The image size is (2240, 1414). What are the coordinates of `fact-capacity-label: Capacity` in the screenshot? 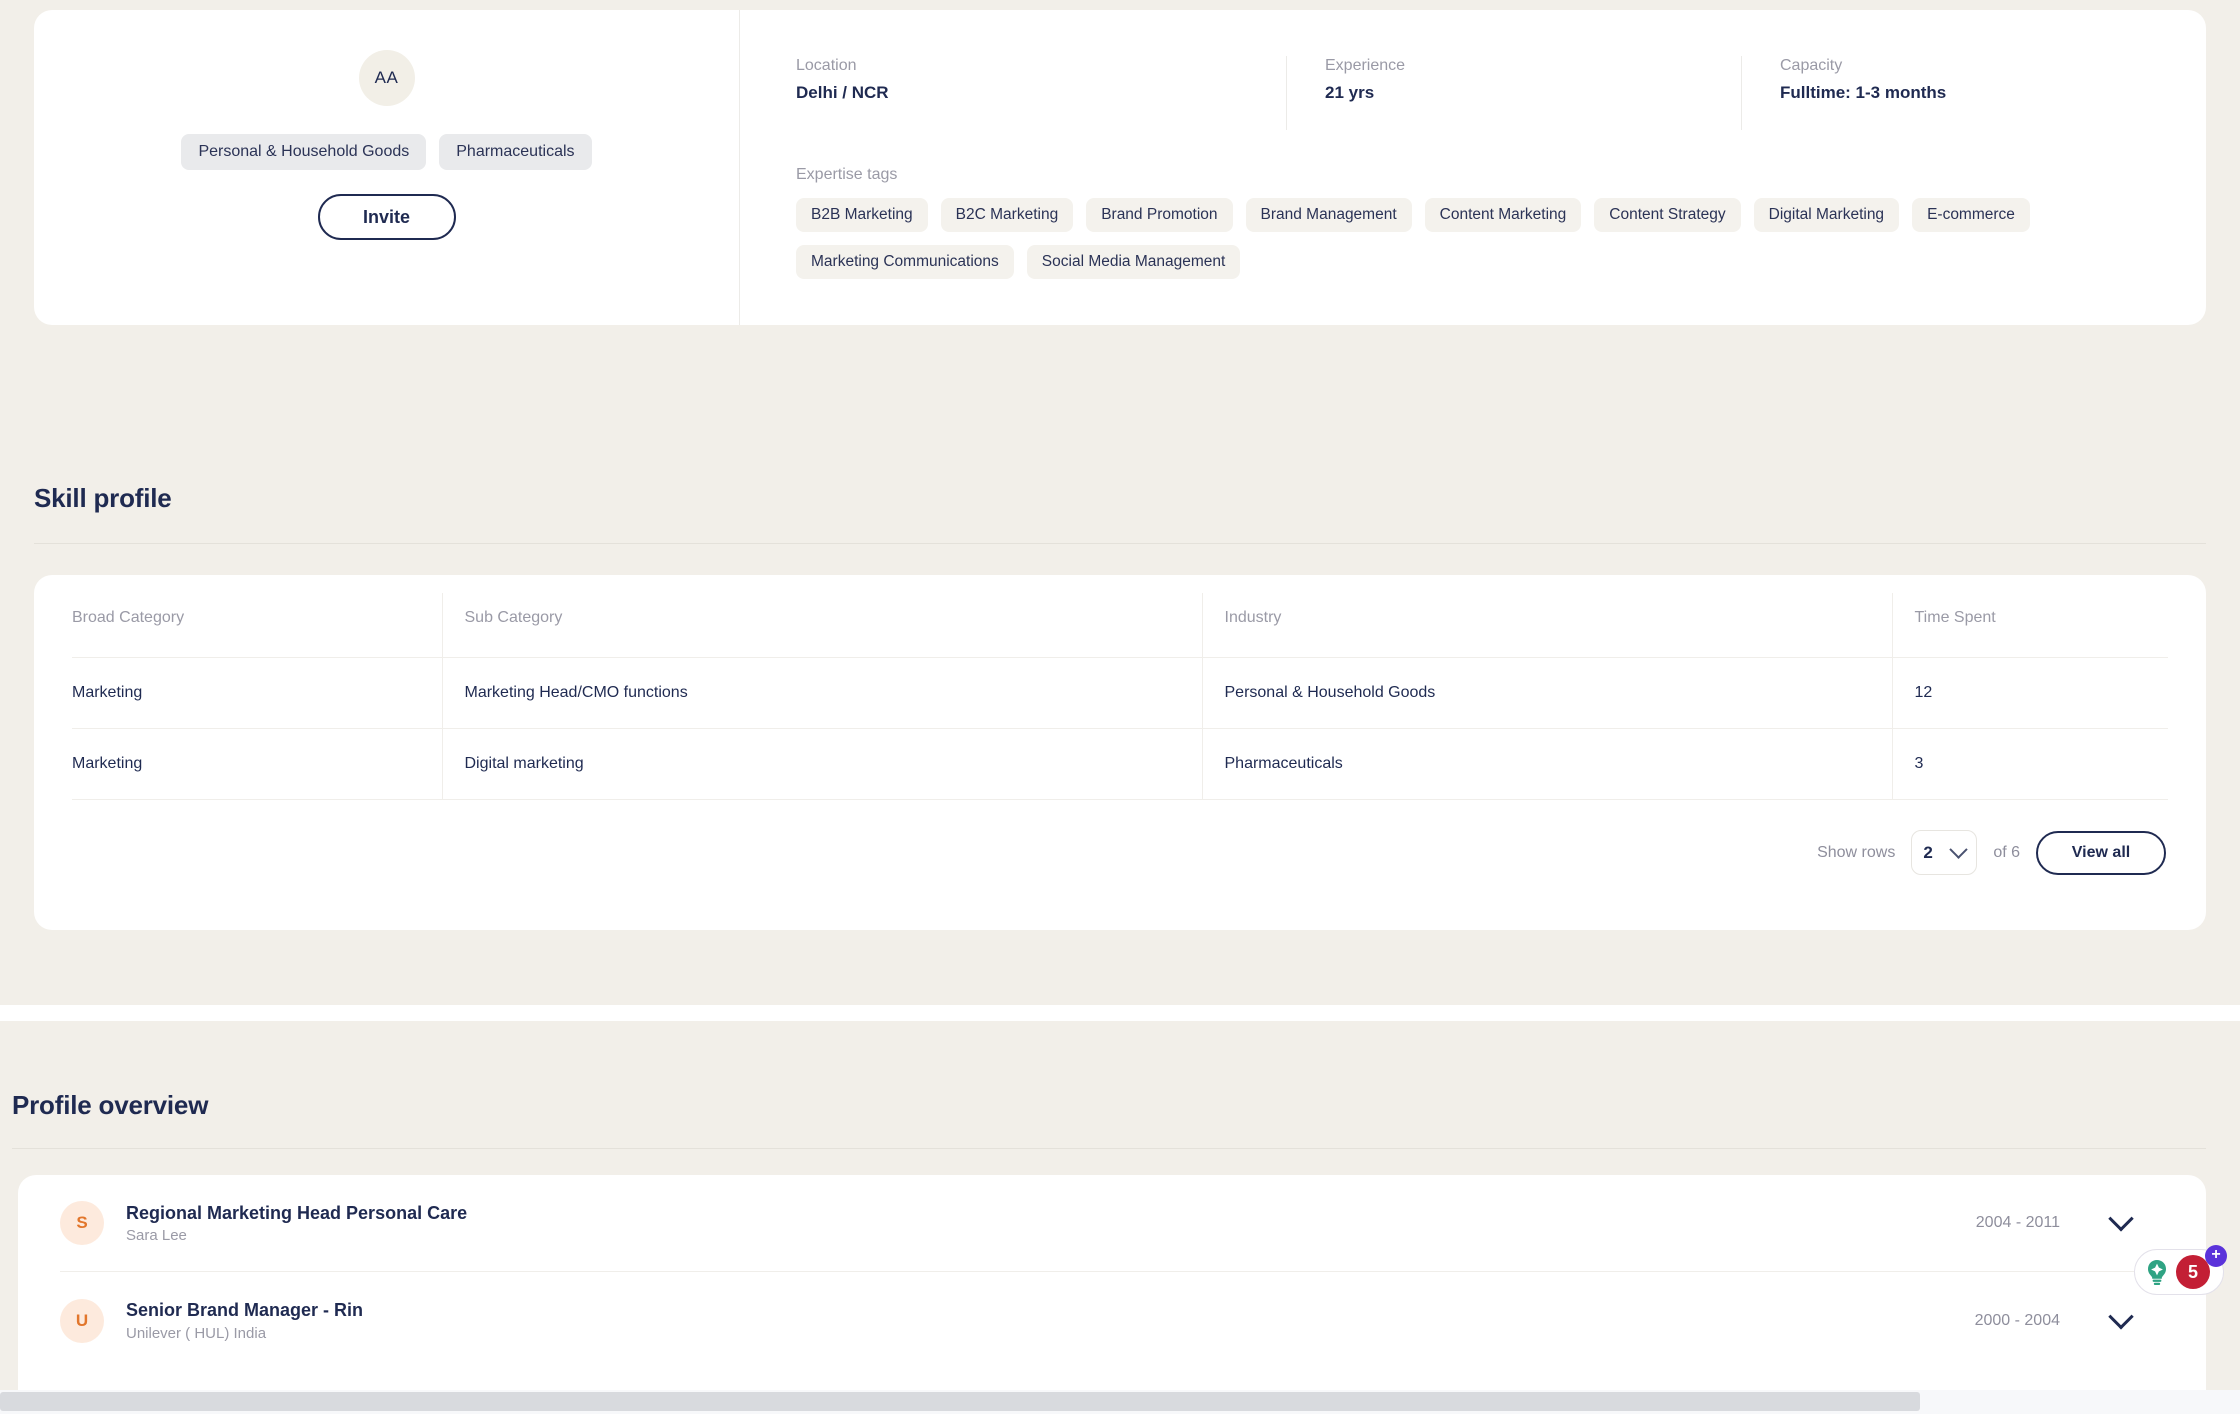 It's located at (1811, 65).